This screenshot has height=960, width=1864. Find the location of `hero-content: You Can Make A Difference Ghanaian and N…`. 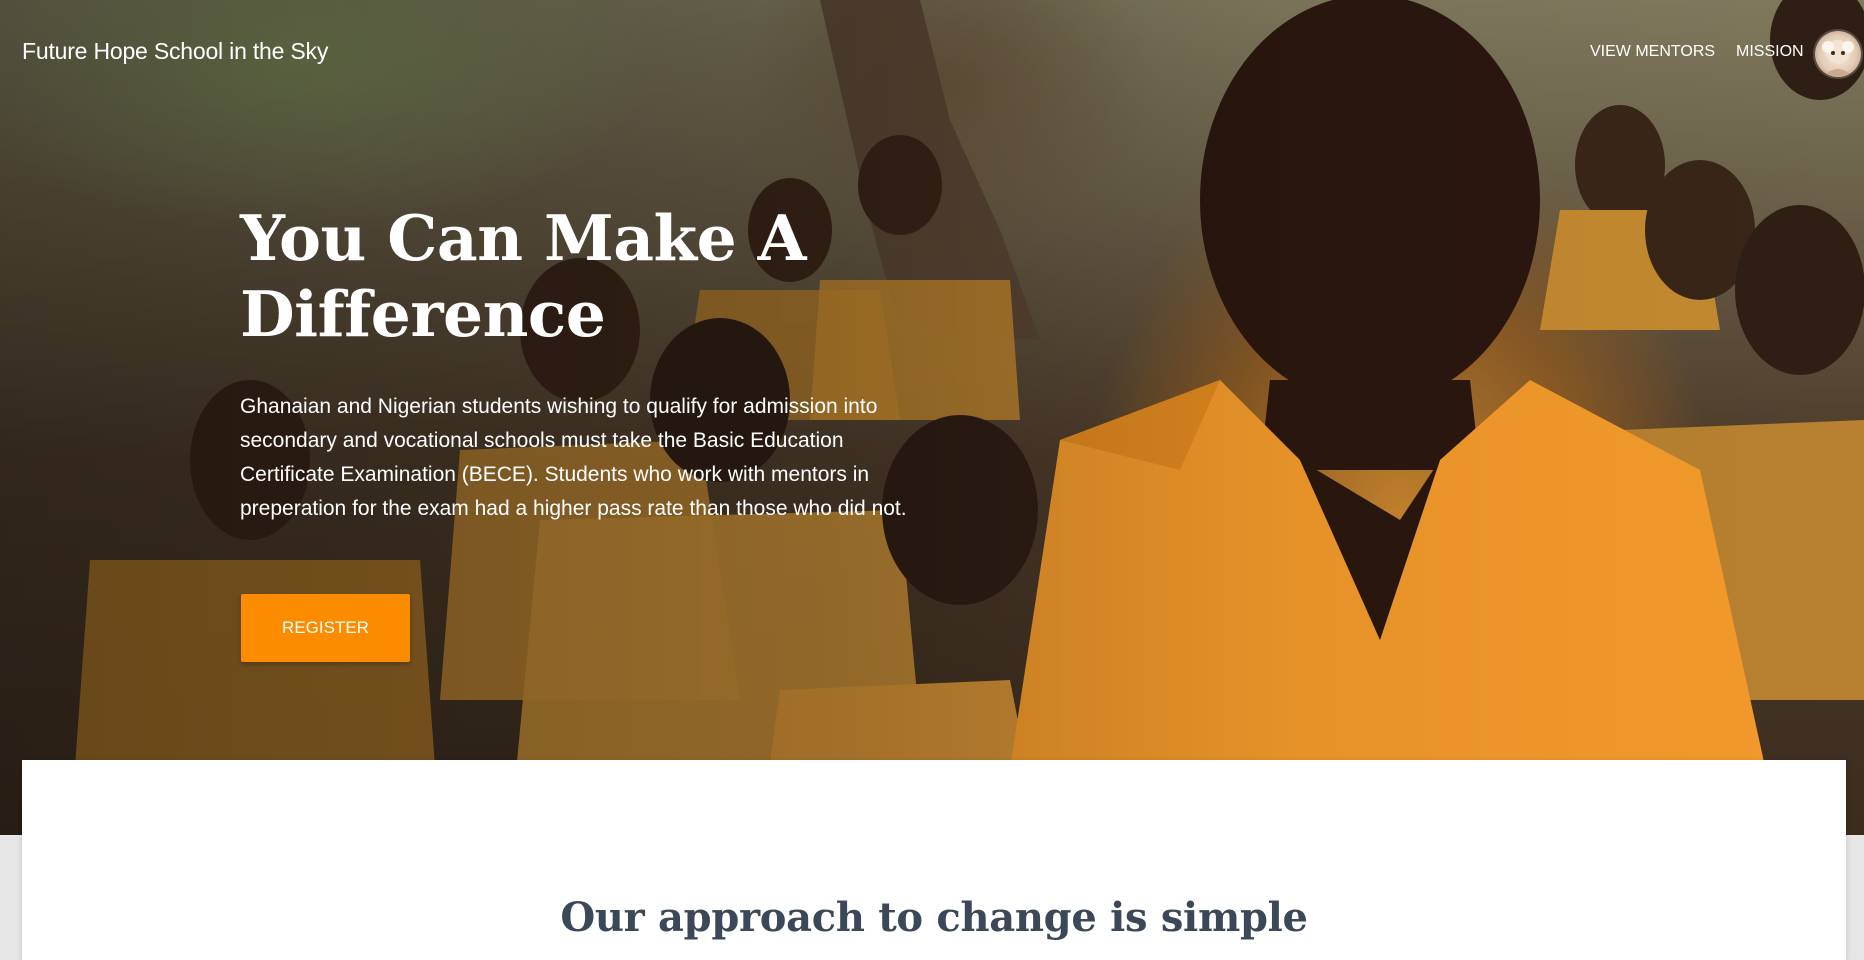

hero-content: You Can Make A Difference Ghanaian and N… is located at coordinates (580, 363).